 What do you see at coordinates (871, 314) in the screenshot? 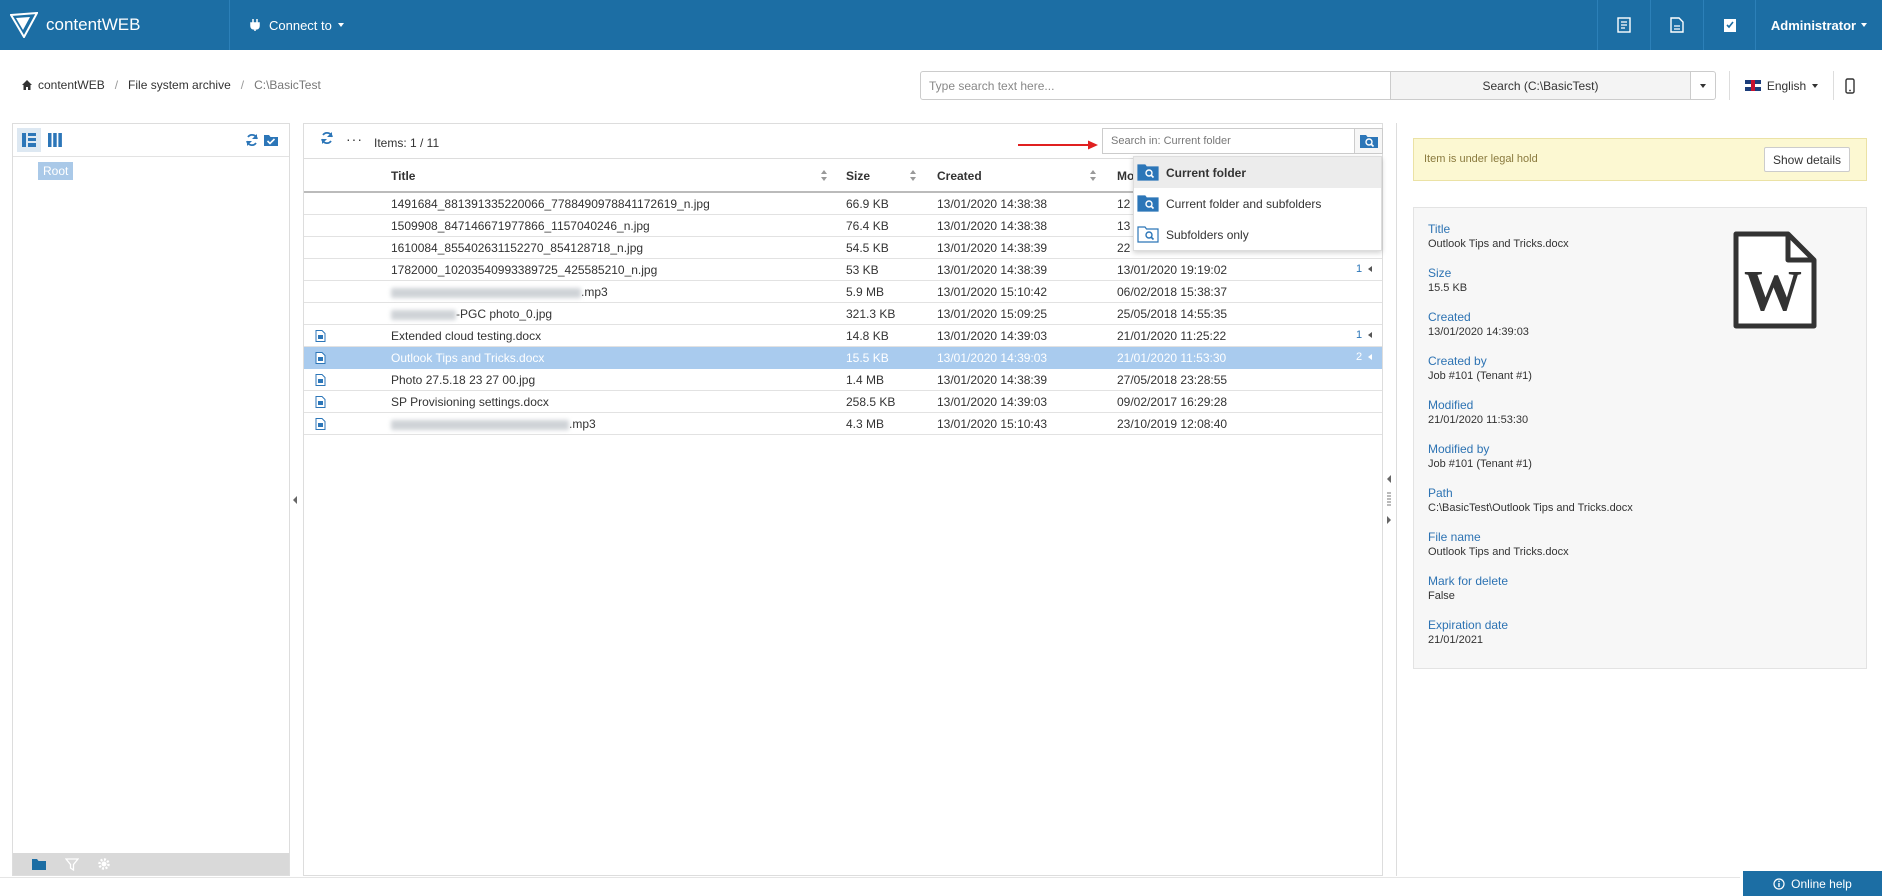
I see `cell-size: 321.3 KB` at bounding box center [871, 314].